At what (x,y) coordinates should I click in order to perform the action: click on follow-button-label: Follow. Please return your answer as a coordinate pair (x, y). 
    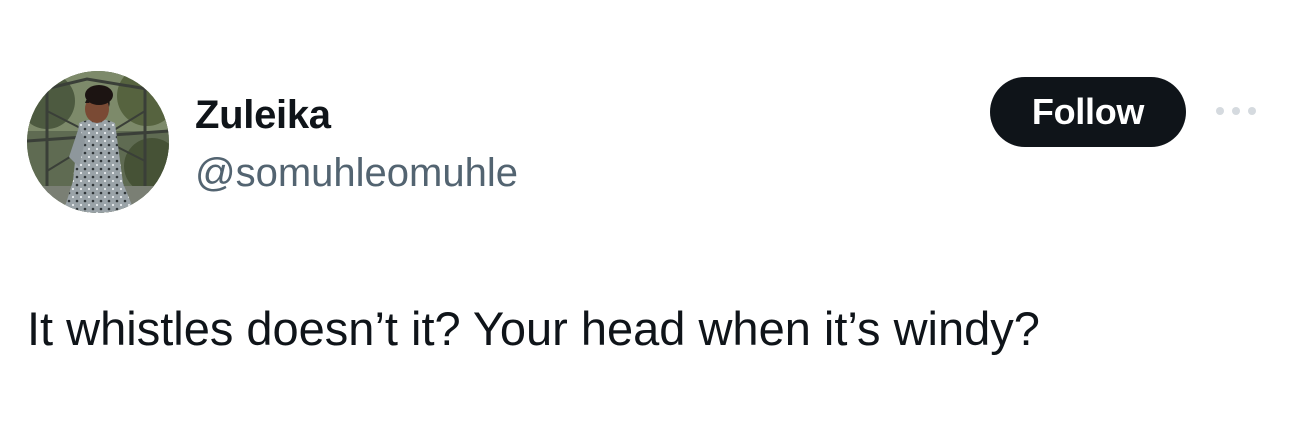
    Looking at the image, I should click on (1088, 111).